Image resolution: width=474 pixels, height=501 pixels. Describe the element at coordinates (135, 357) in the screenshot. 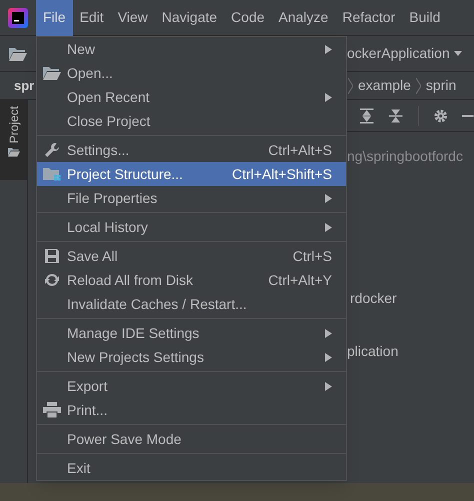

I see `menu-item-label: New Projects Settings` at that location.